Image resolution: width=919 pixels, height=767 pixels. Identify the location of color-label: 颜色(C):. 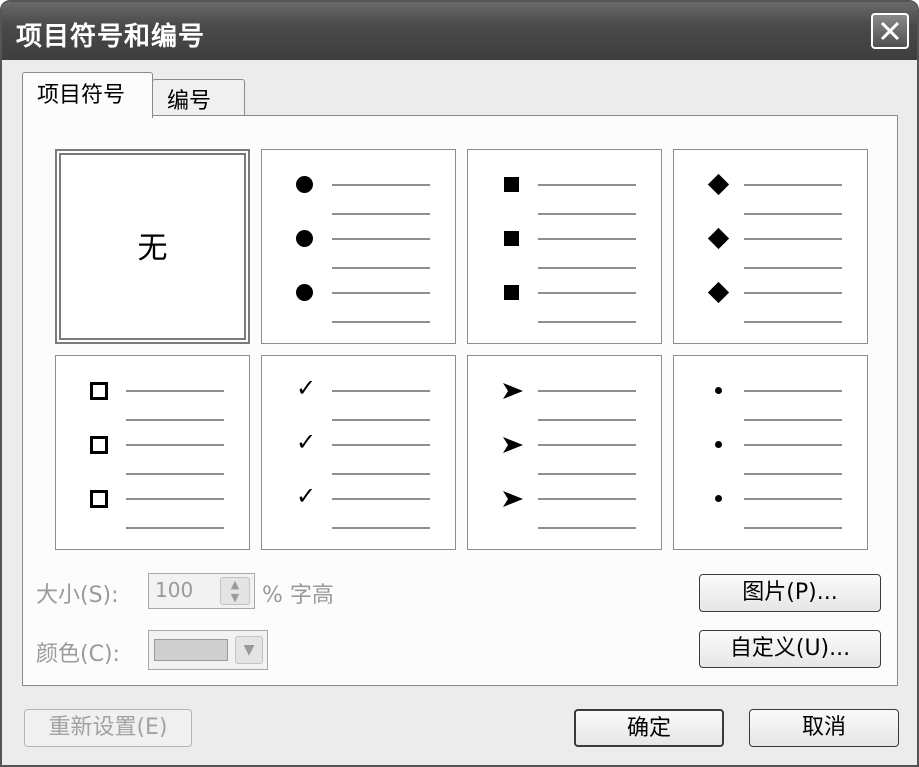
(78, 654).